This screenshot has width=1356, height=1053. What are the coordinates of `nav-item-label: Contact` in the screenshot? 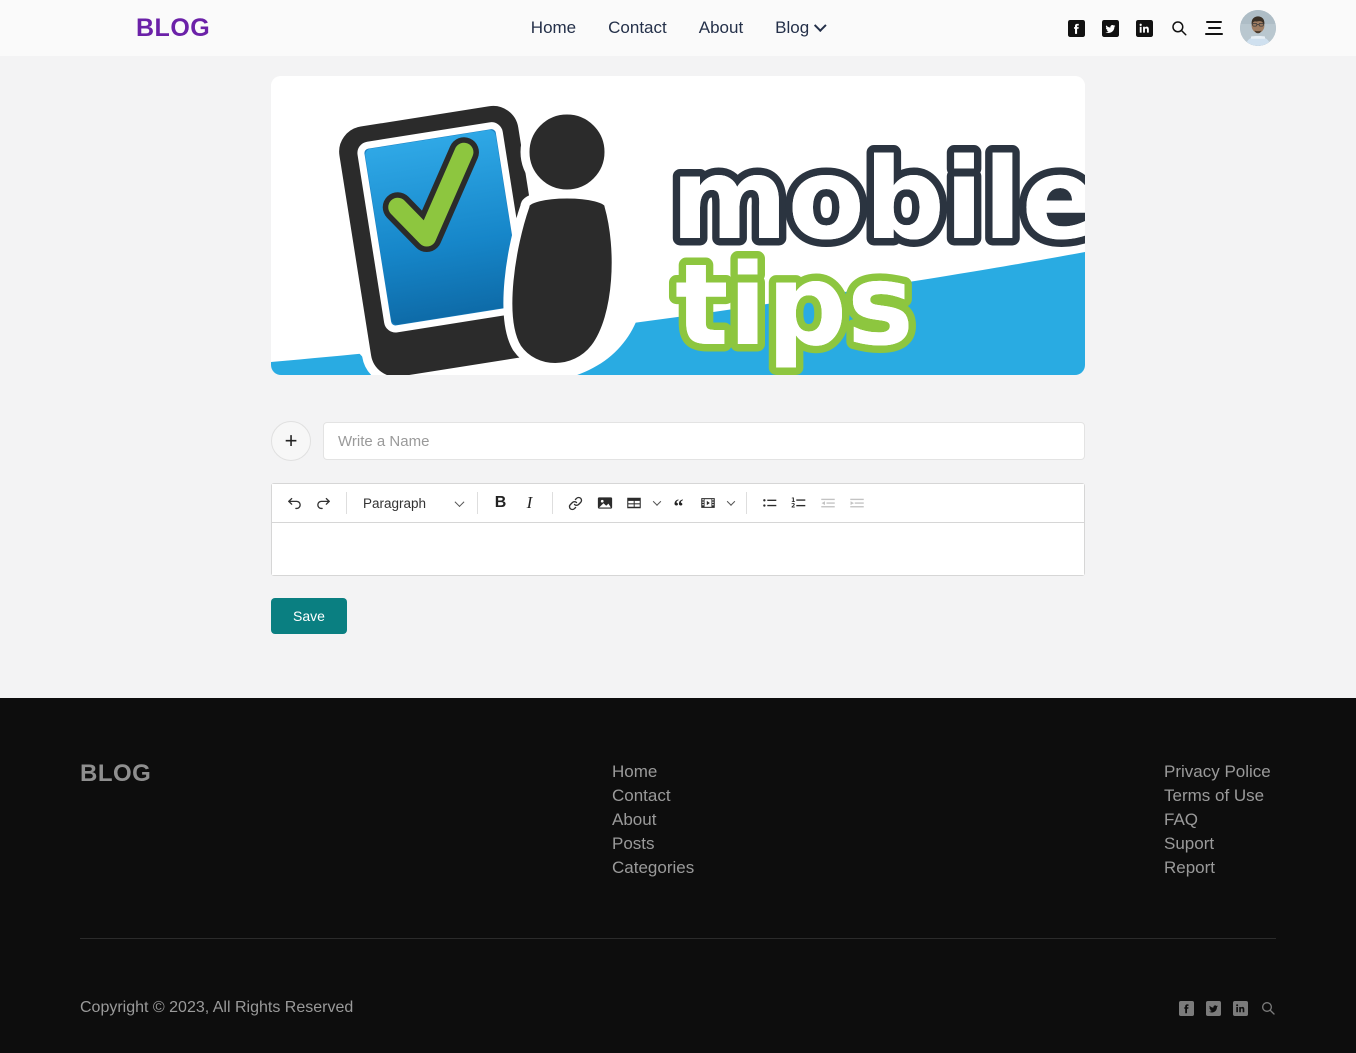 It's located at (637, 27).